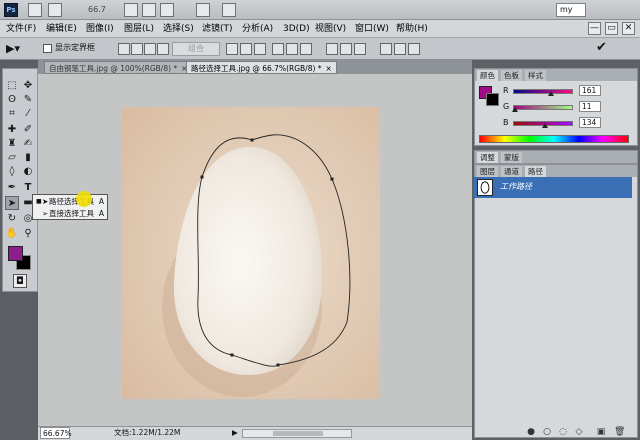  I want to click on status-zoom-field: 66.67%, so click(56, 433).